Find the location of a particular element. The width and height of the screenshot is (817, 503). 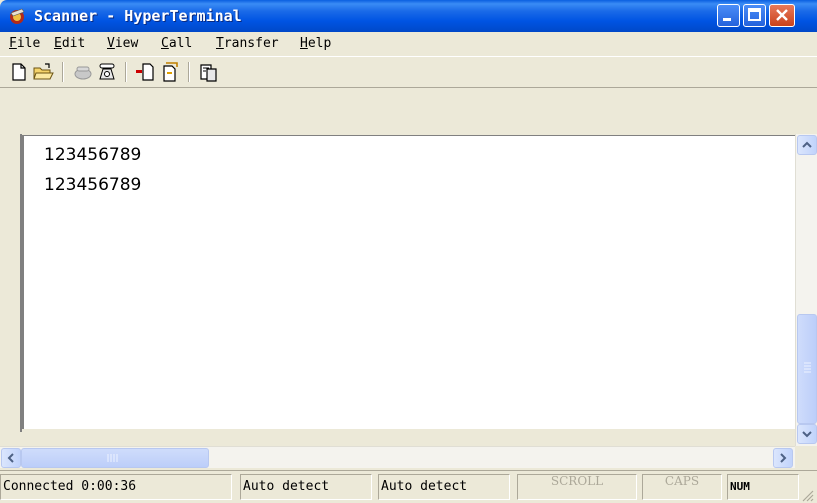

chevron-right-icon is located at coordinates (783, 458).